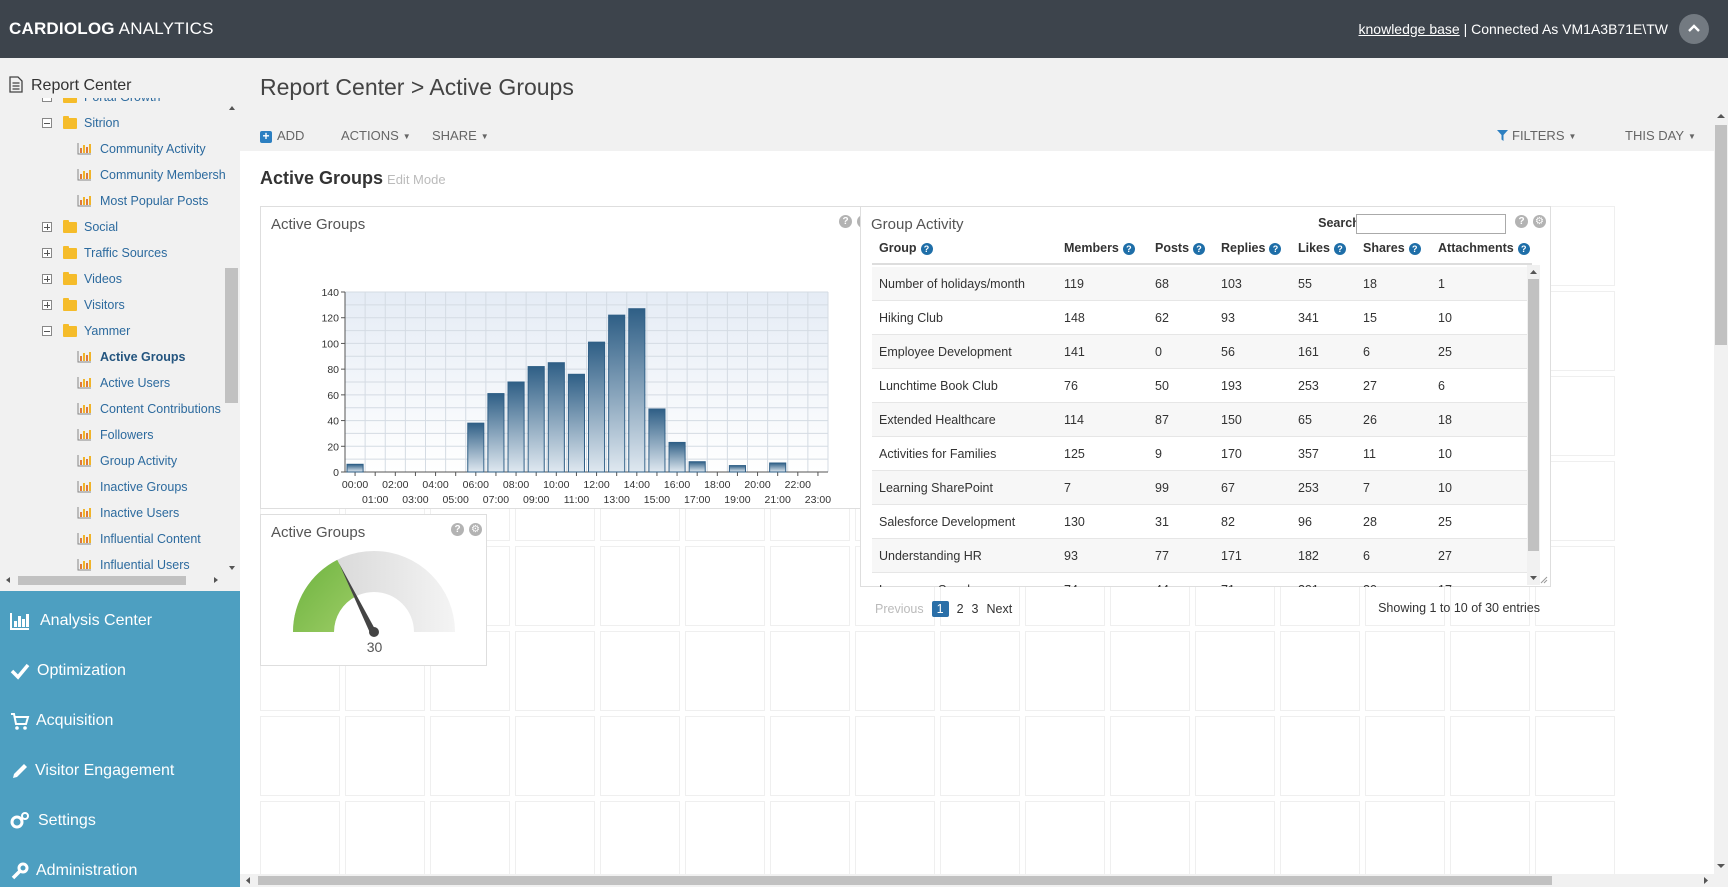 The image size is (1728, 887). Describe the element at coordinates (1202, 454) in the screenshot. I see `table-row: Activities for Families 125 9 170 357 11 10` at that location.